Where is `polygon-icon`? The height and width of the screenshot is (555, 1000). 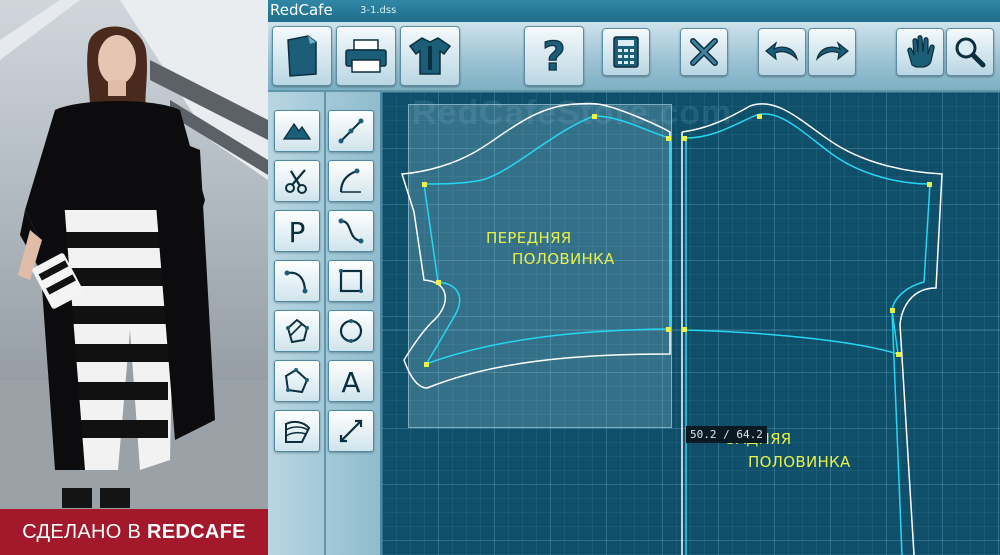 polygon-icon is located at coordinates (296, 381).